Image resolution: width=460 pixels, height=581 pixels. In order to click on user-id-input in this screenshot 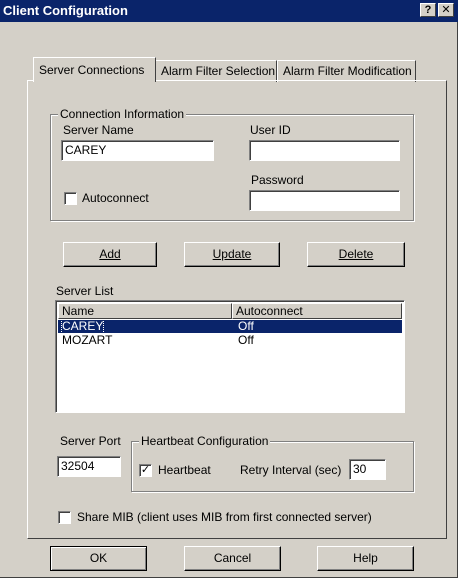, I will do `click(324, 150)`.